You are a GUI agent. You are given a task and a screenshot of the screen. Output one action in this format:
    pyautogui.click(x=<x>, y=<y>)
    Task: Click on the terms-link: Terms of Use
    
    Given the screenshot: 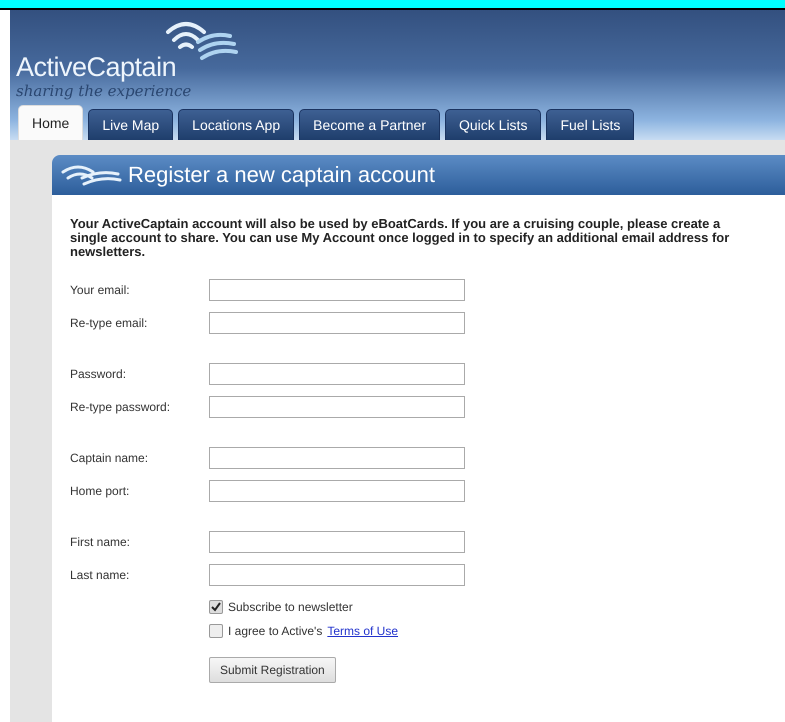 What is the action you would take?
    pyautogui.click(x=362, y=631)
    